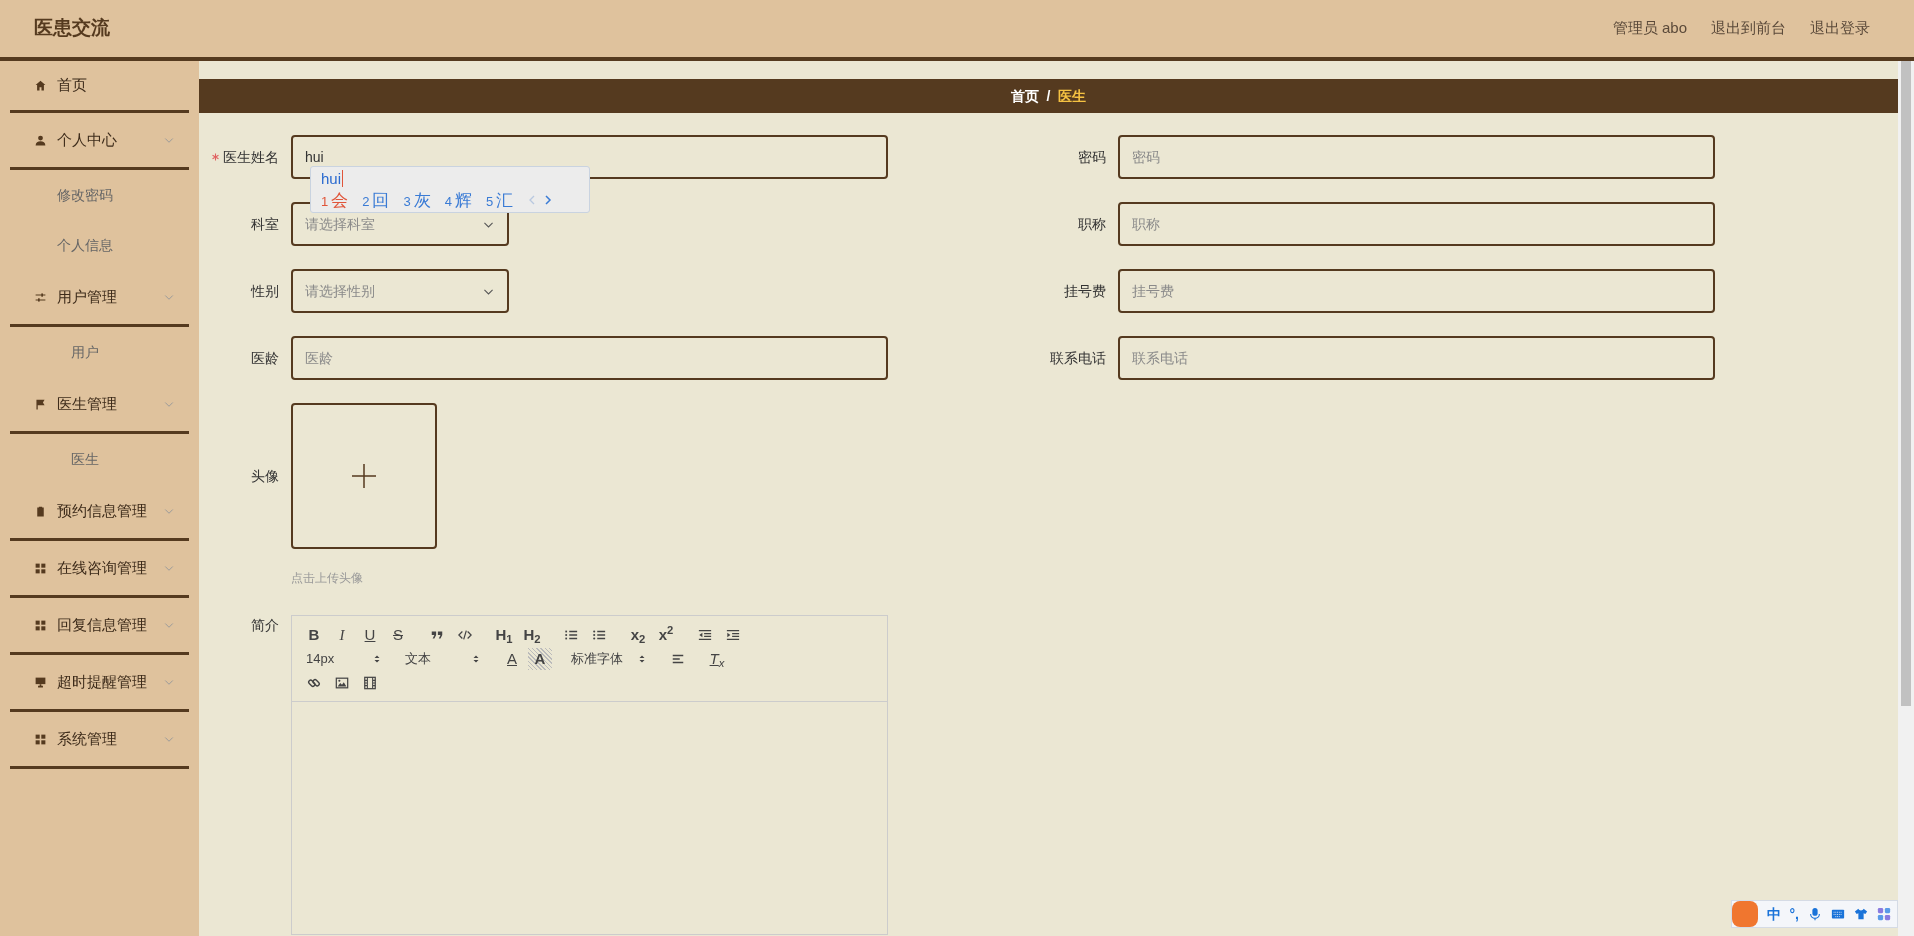 The height and width of the screenshot is (936, 1914). What do you see at coordinates (609, 659) in the screenshot?
I see `toolbar-select: 标准字体` at bounding box center [609, 659].